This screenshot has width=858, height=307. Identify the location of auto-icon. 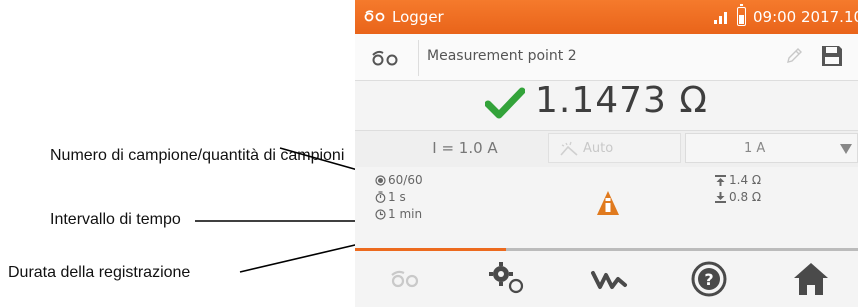
(569, 148).